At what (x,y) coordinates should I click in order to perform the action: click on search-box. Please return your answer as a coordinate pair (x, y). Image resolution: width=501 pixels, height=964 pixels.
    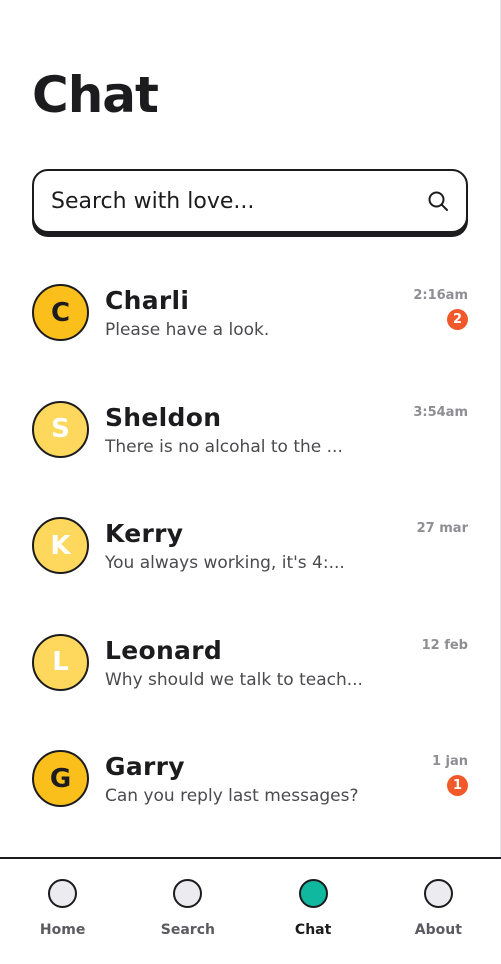
    Looking at the image, I should click on (250, 201).